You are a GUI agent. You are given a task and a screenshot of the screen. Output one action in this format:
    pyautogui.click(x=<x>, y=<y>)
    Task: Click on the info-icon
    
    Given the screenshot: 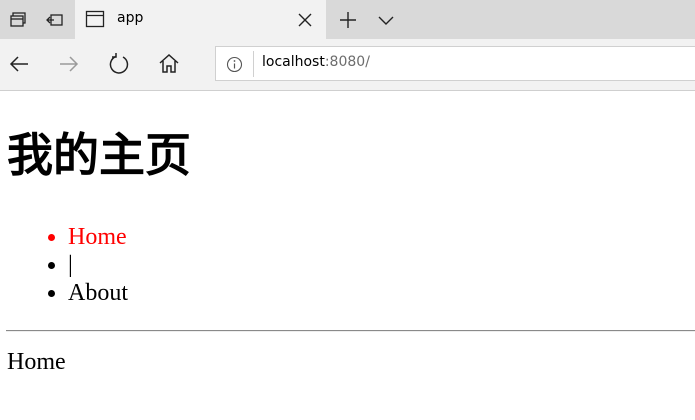 What is the action you would take?
    pyautogui.click(x=234, y=64)
    